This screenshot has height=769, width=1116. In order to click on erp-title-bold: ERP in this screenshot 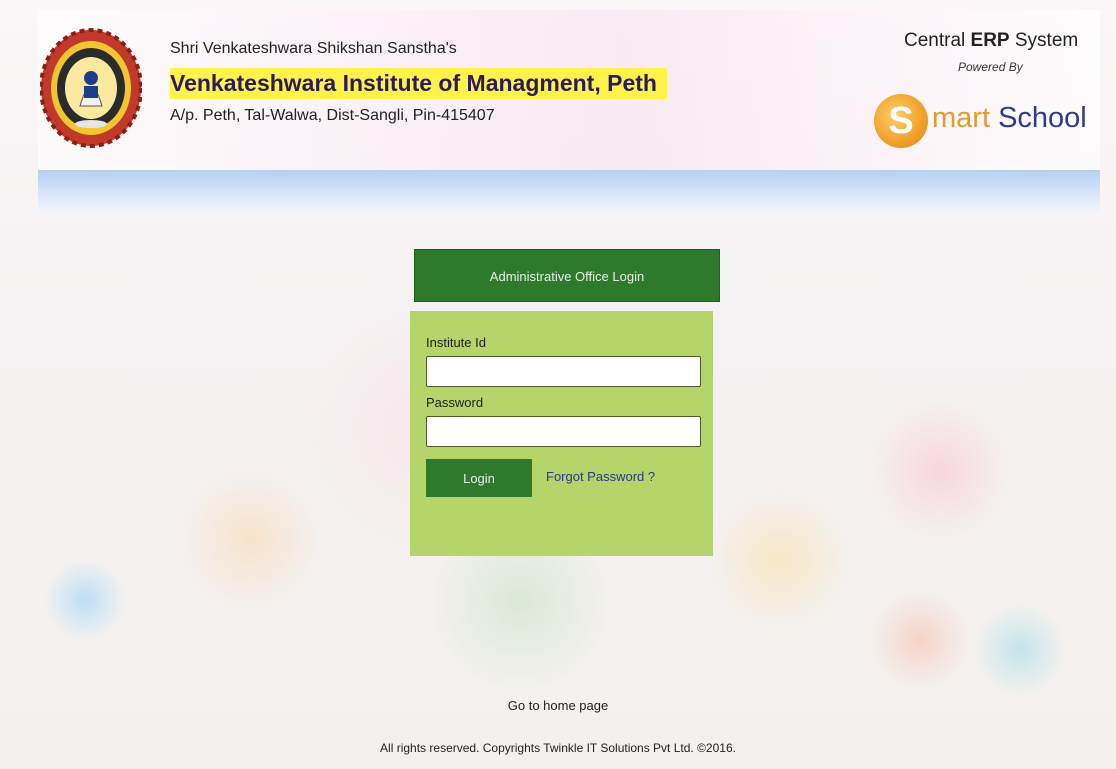, I will do `click(990, 40)`.